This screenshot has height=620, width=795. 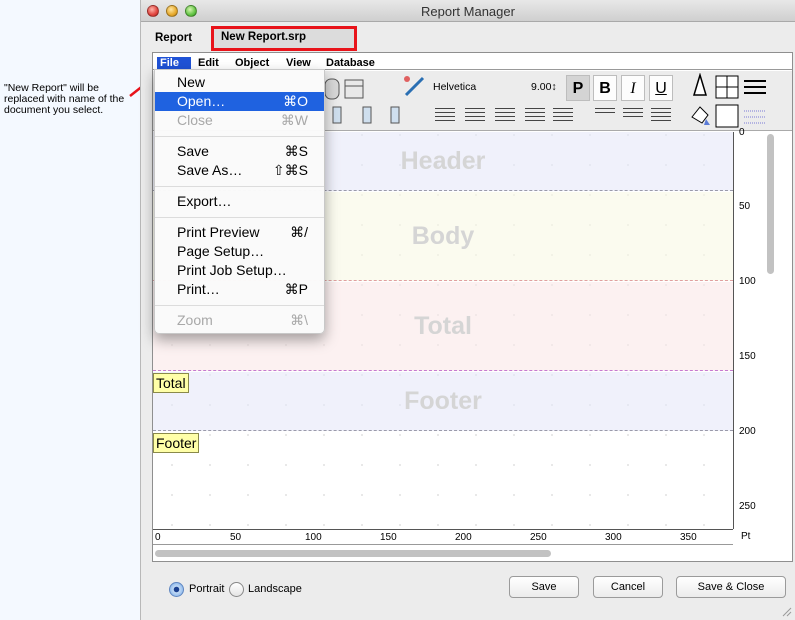 I want to click on title-bar: Report Manager, so click(x=468, y=11).